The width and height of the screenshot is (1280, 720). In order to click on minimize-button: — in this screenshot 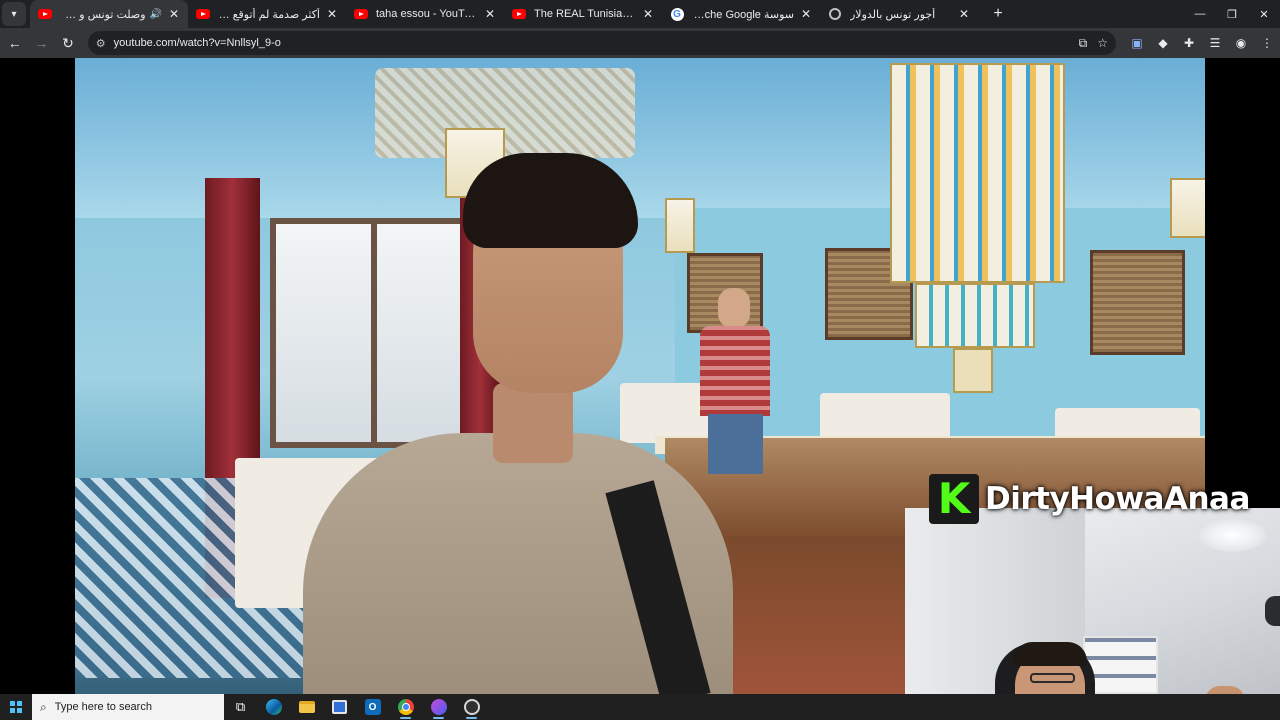, I will do `click(1200, 14)`.